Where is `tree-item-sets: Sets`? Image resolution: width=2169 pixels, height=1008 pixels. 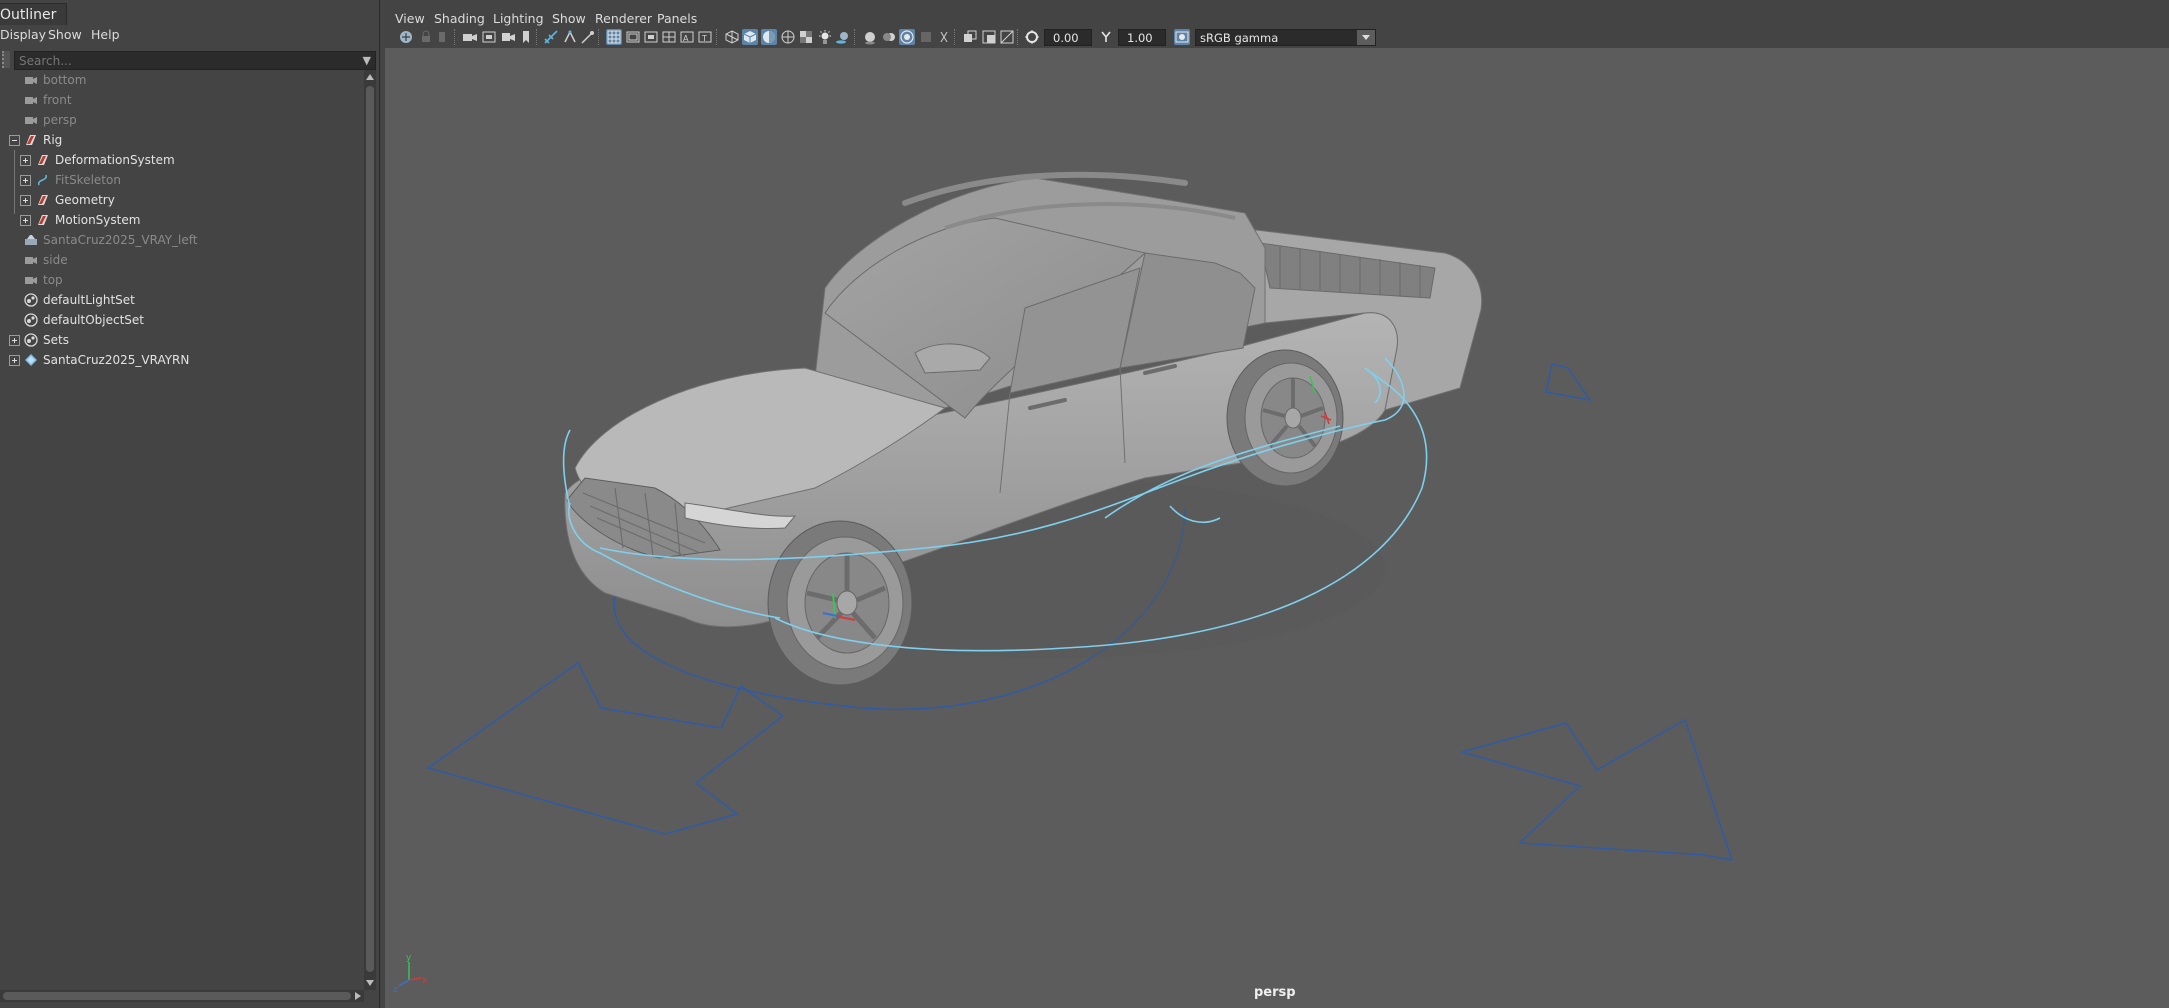 tree-item-sets: Sets is located at coordinates (181, 340).